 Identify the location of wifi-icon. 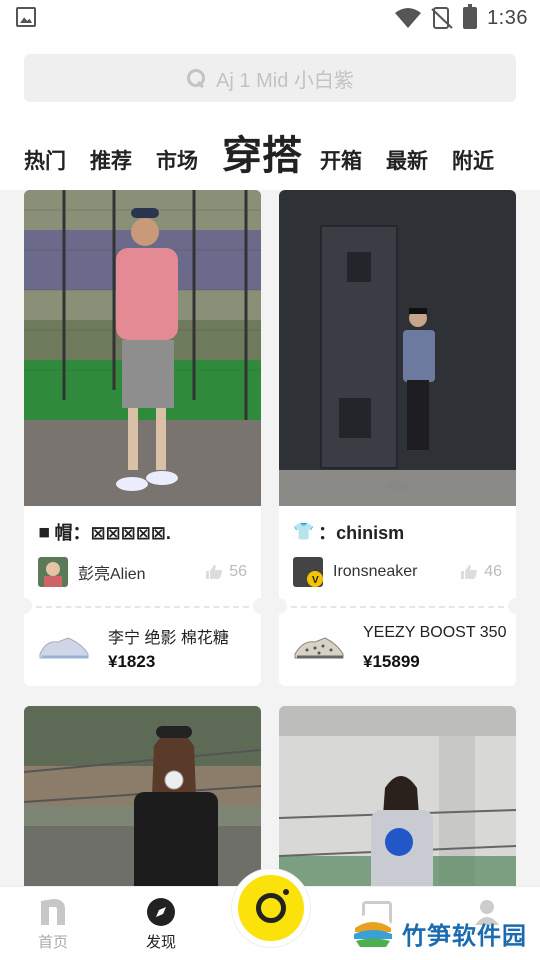
(408, 18).